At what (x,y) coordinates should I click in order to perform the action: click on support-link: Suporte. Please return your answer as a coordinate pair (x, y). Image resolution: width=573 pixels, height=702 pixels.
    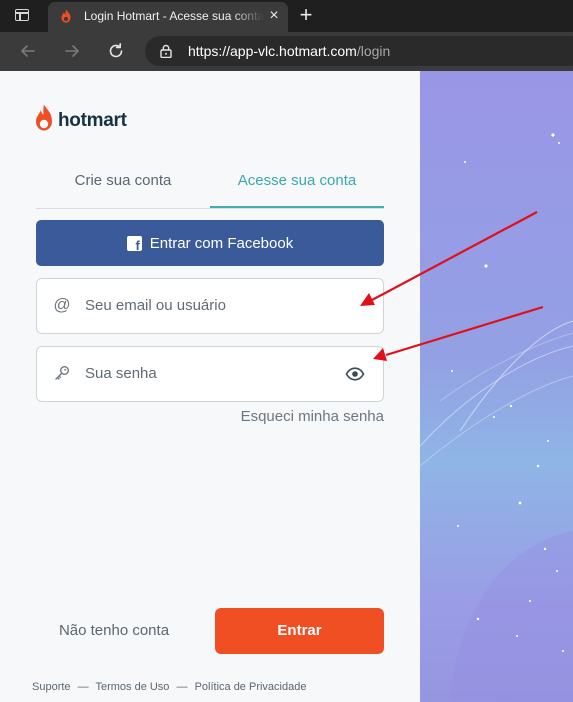
    Looking at the image, I should click on (51, 687).